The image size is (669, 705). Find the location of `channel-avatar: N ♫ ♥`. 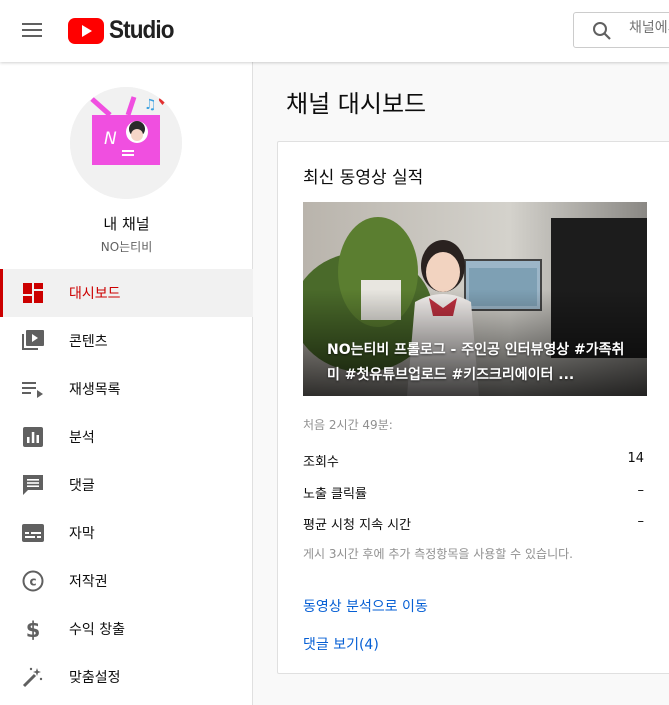

channel-avatar: N ♫ ♥ is located at coordinates (126, 143).